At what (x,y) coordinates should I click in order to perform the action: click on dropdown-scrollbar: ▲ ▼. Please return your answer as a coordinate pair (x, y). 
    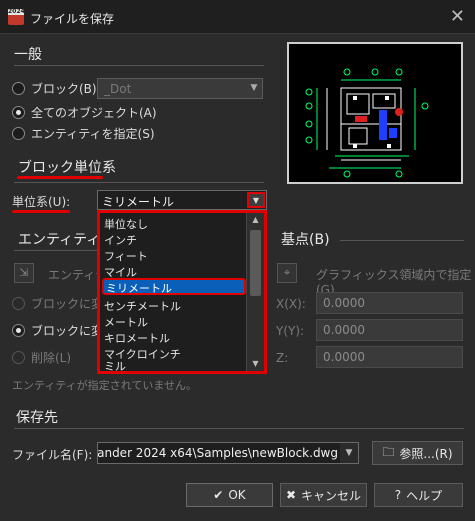
    Looking at the image, I should click on (255, 292).